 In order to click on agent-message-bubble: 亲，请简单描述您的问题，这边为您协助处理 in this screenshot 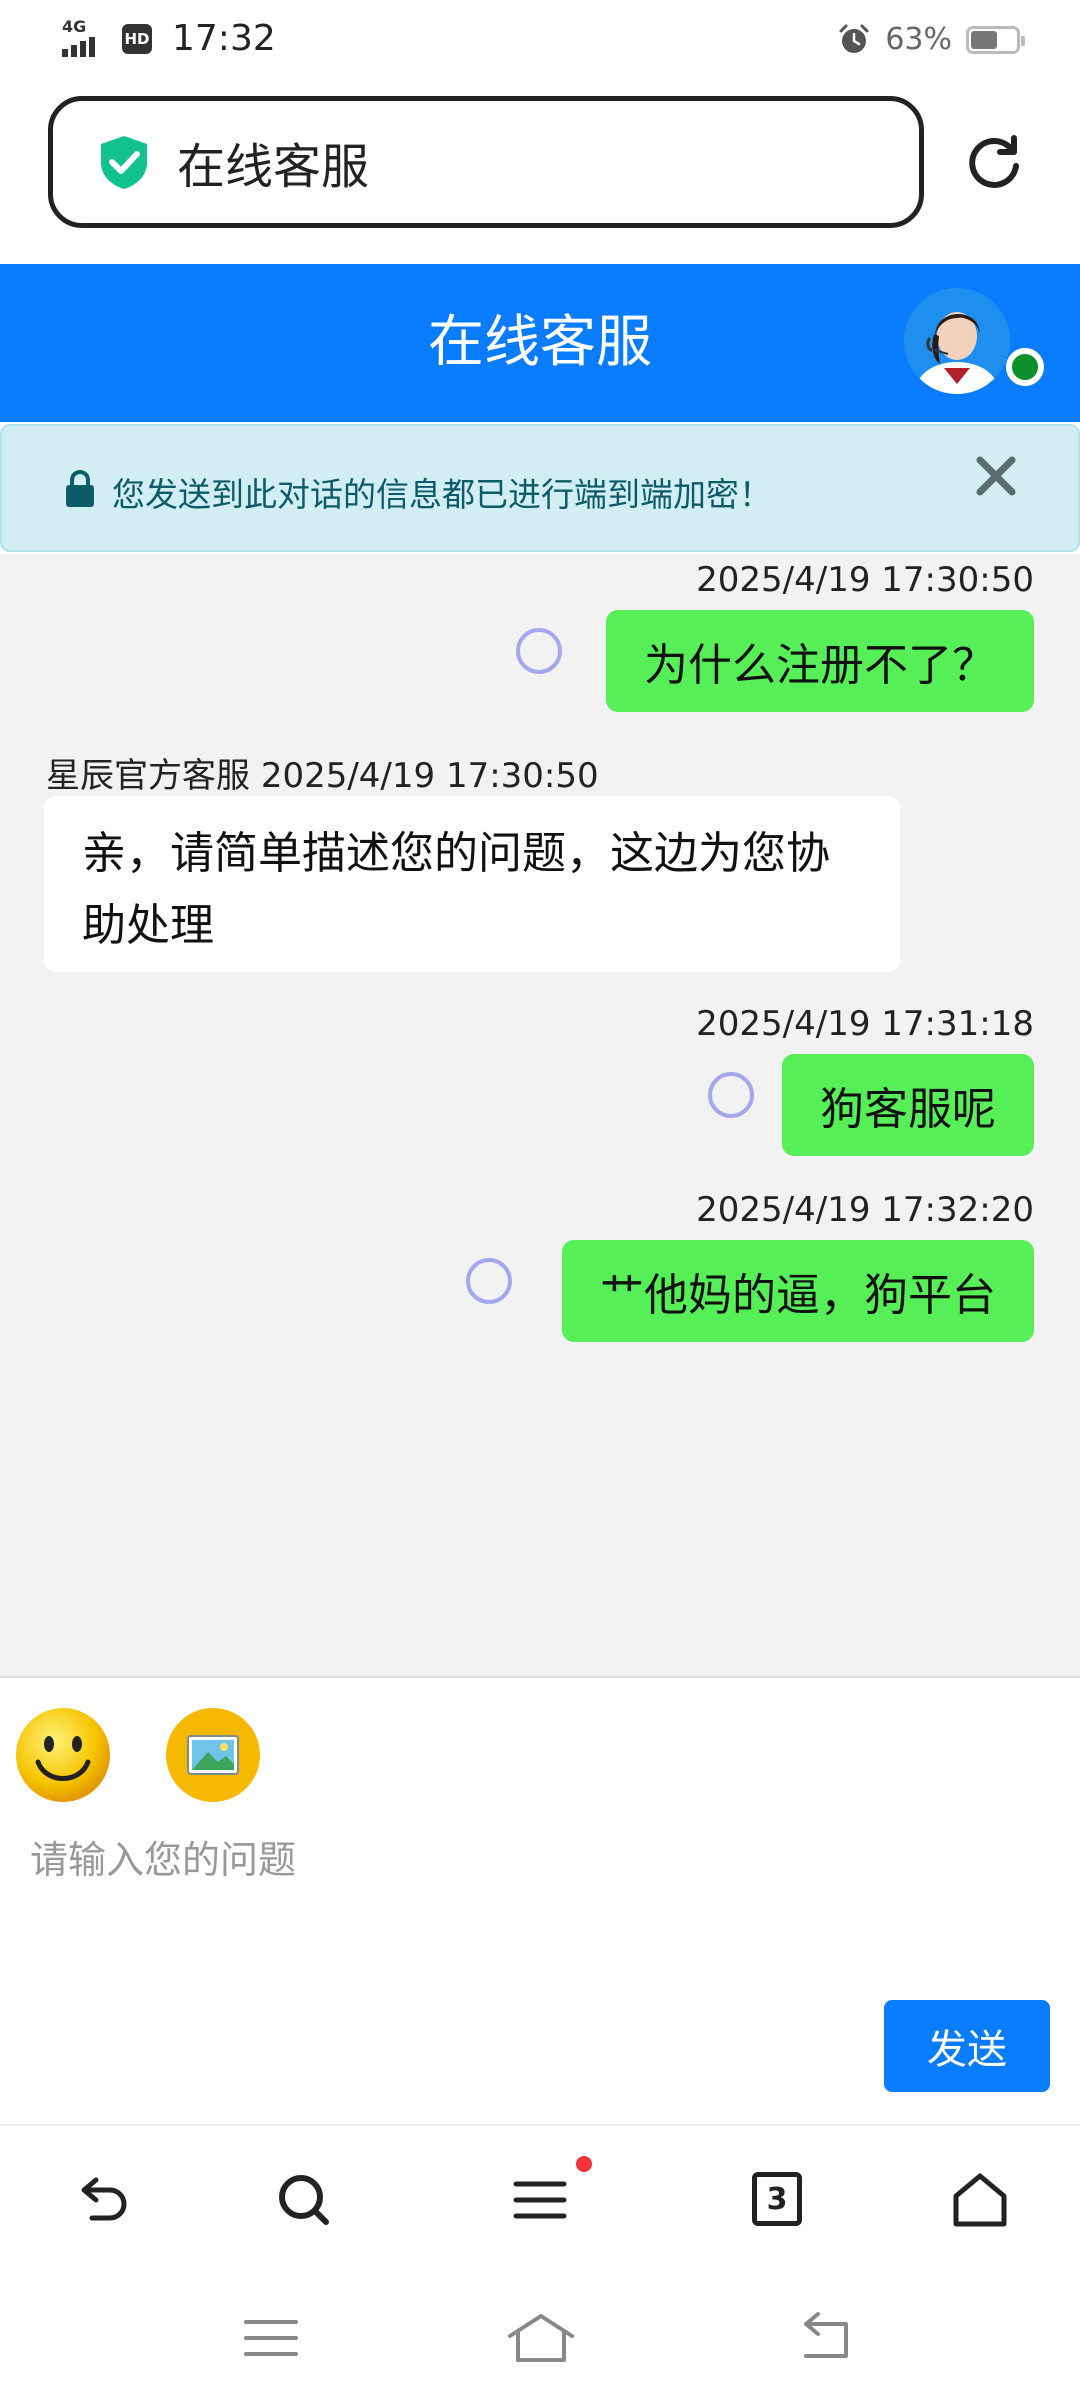, I will do `click(472, 884)`.